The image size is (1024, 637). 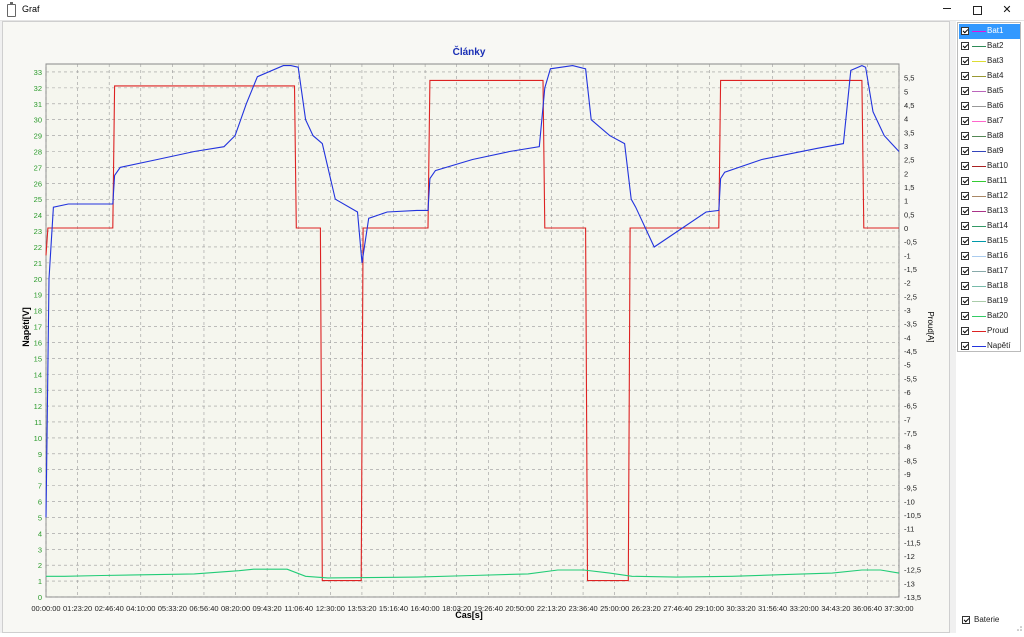 I want to click on y2-axis-label: Proud[A], so click(x=930, y=326).